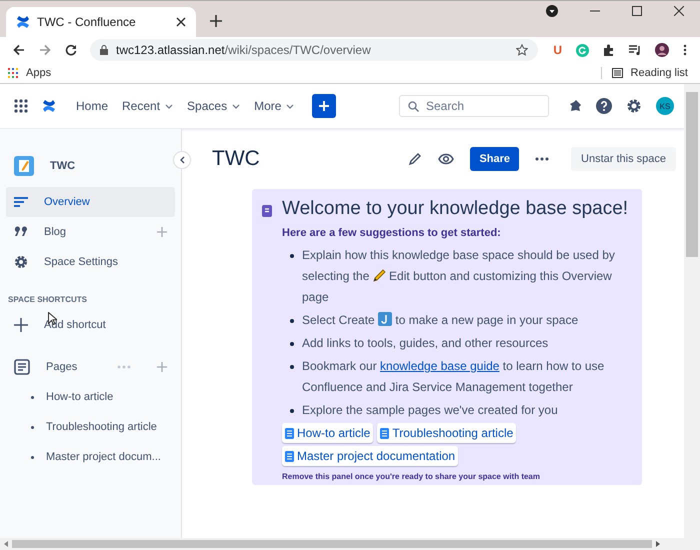  I want to click on kebab-menu-icon, so click(685, 50).